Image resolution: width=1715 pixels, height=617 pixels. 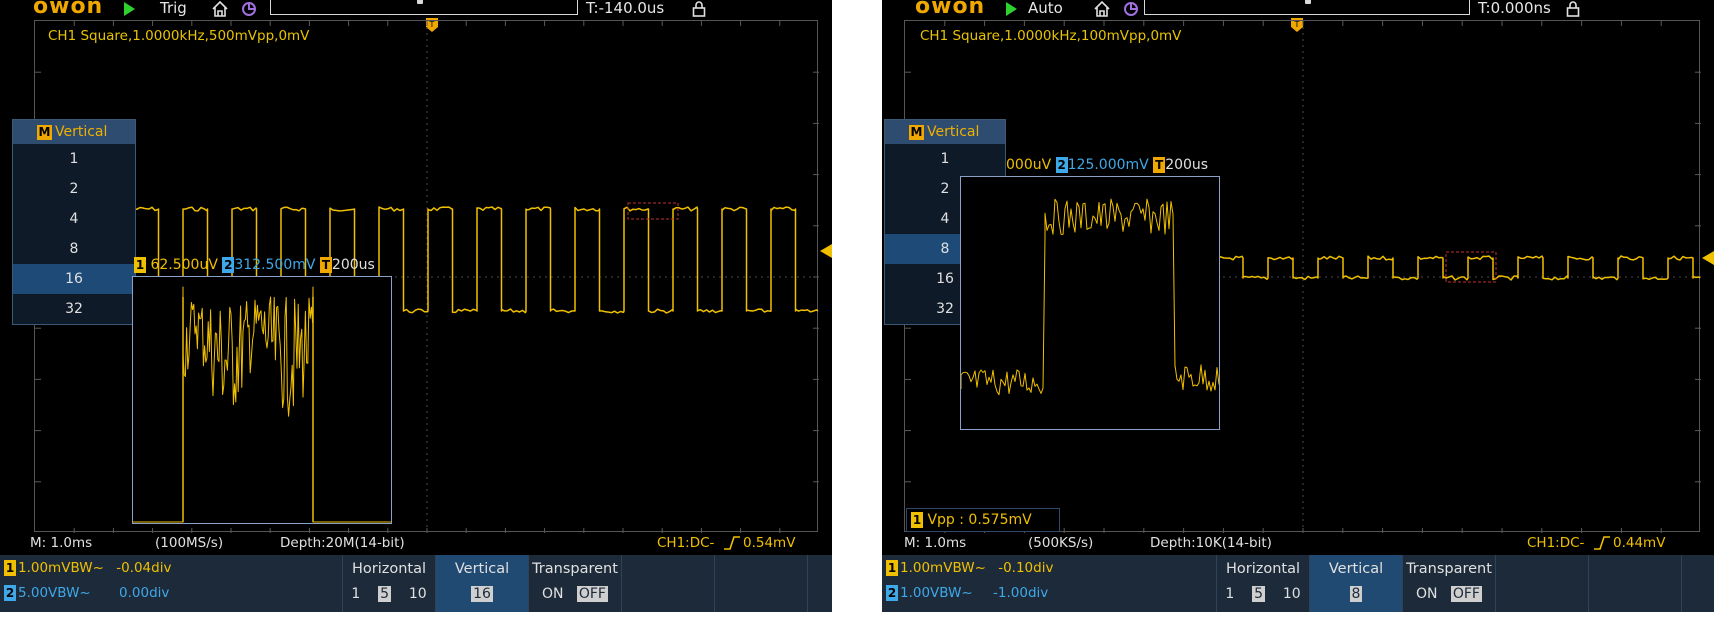 I want to click on zoom-window-header: 1 62.500uV 2 312.500mV T 200us, so click(x=254, y=265).